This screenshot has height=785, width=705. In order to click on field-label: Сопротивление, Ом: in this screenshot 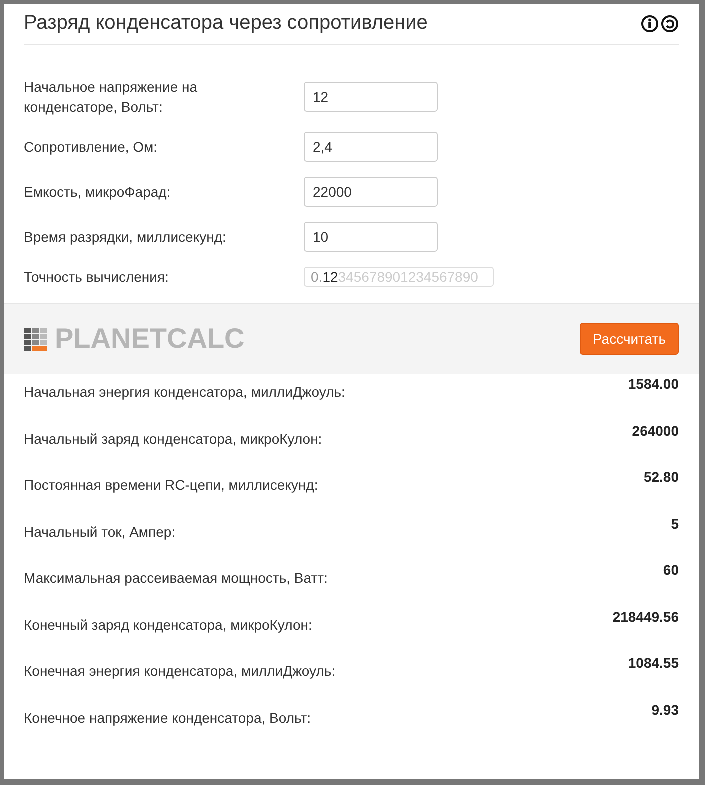, I will do `click(91, 147)`.